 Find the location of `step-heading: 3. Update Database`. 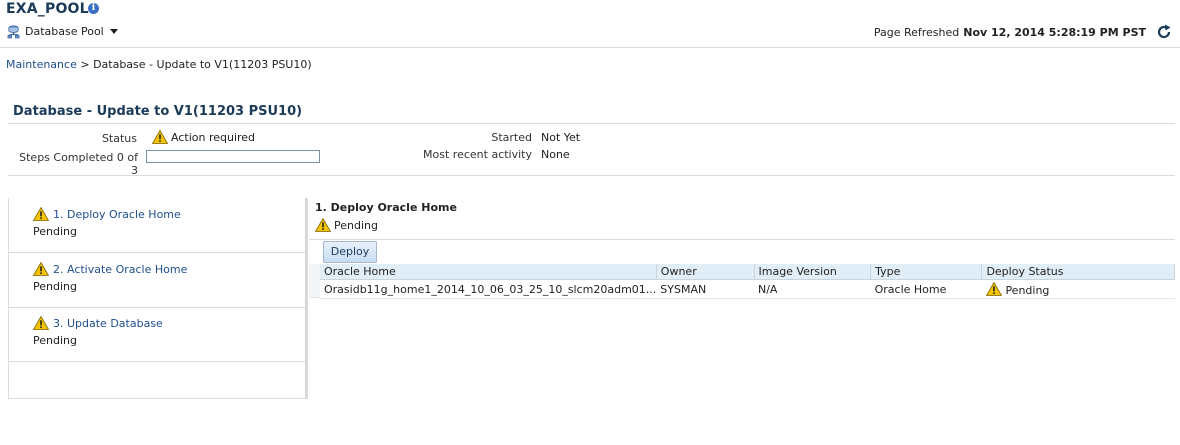

step-heading: 3. Update Database is located at coordinates (98, 323).